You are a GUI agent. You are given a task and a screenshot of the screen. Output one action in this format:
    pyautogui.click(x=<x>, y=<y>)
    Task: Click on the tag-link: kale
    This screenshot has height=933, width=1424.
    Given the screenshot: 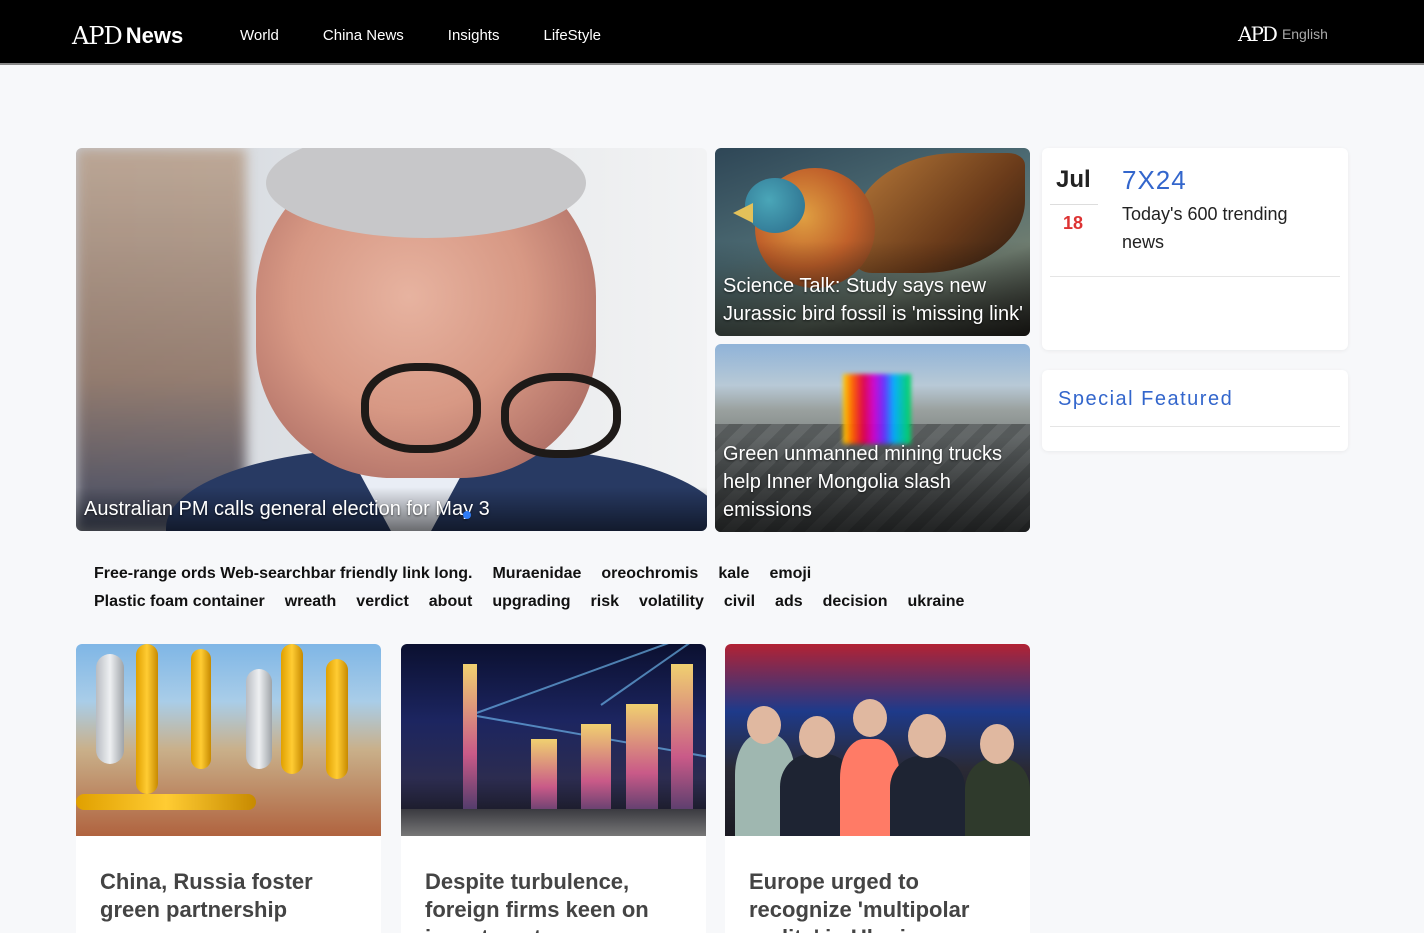 What is the action you would take?
    pyautogui.click(x=733, y=574)
    